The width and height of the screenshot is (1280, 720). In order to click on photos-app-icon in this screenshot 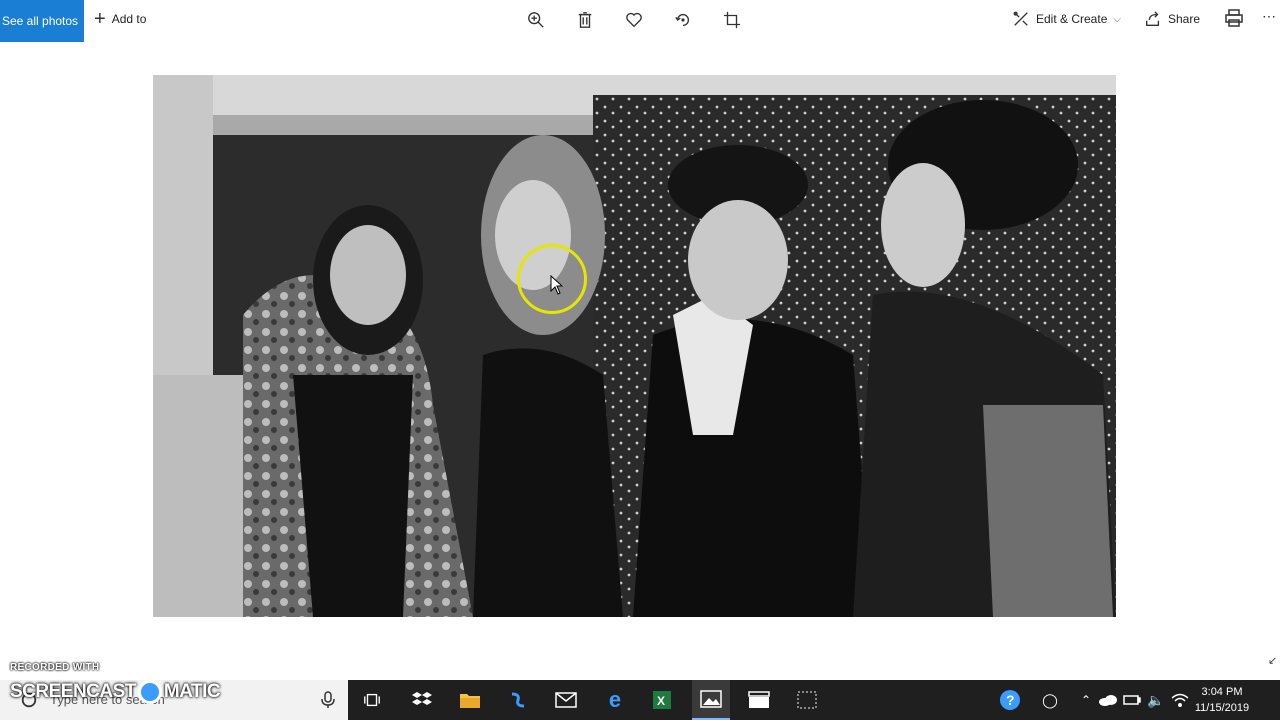, I will do `click(711, 700)`.